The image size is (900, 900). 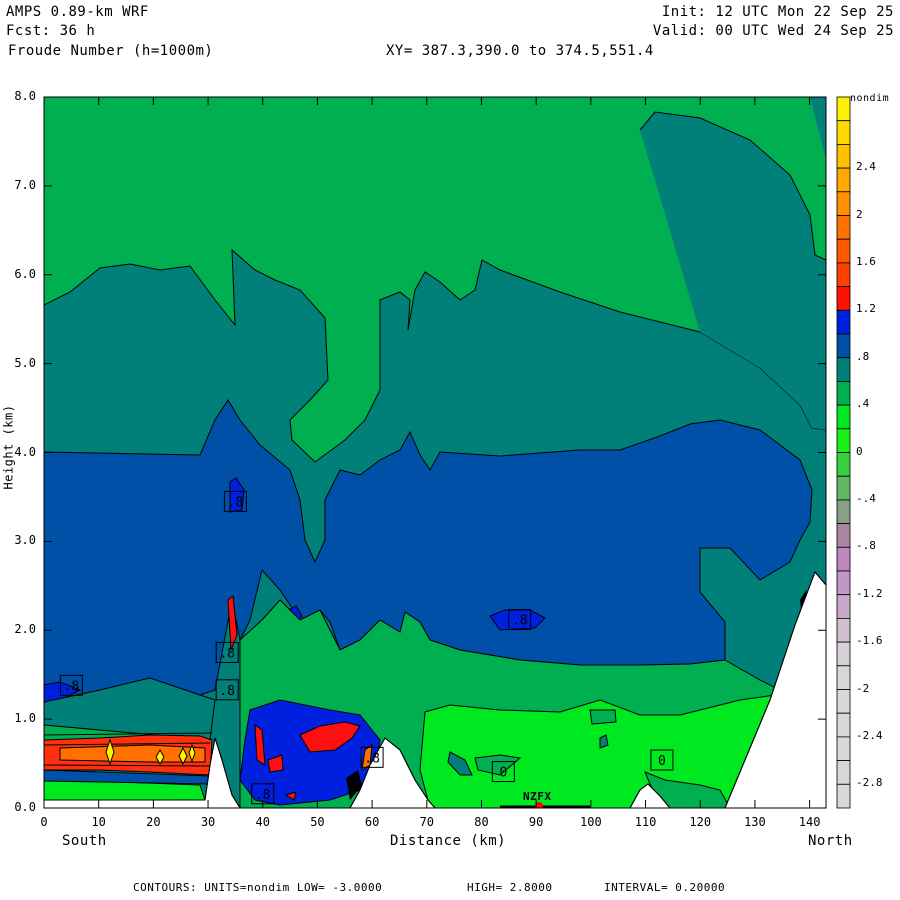 I want to click on x-tick-label: 10, so click(x=98, y=822).